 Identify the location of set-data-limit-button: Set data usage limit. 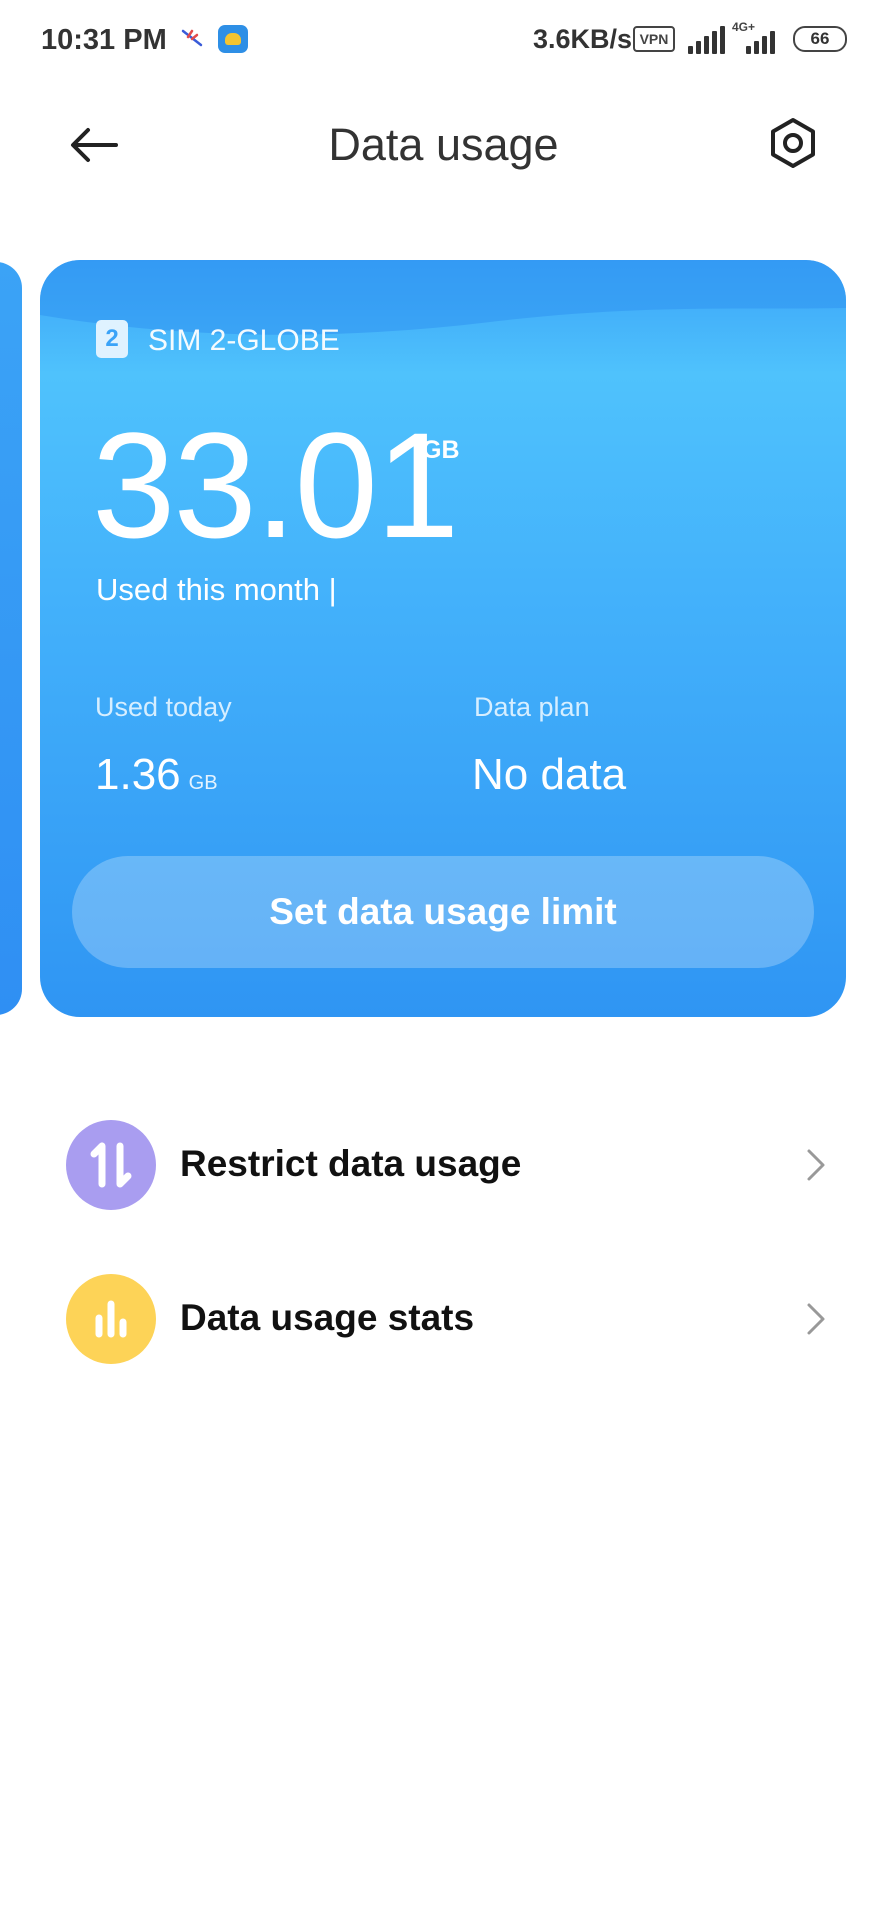
(443, 912).